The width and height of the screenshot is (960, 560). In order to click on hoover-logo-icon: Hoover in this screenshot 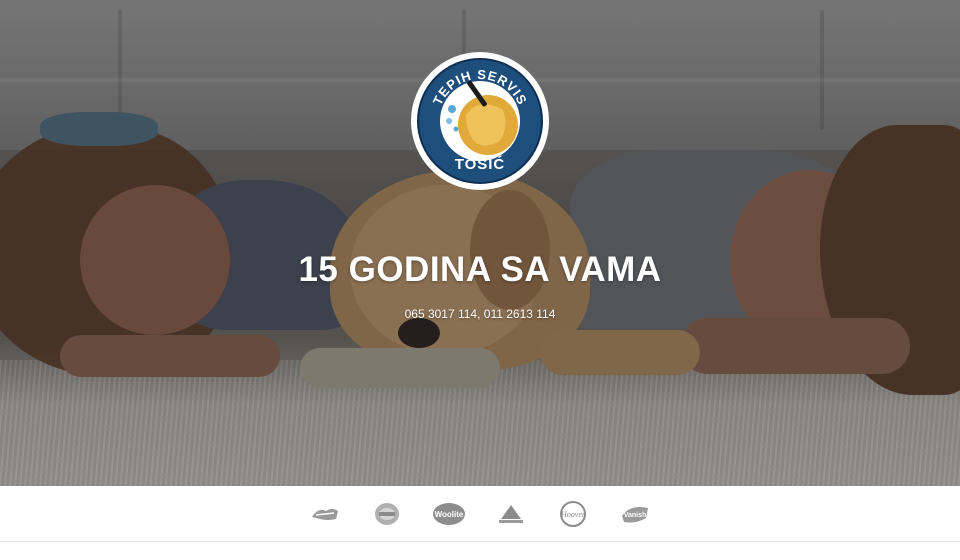, I will do `click(573, 514)`.